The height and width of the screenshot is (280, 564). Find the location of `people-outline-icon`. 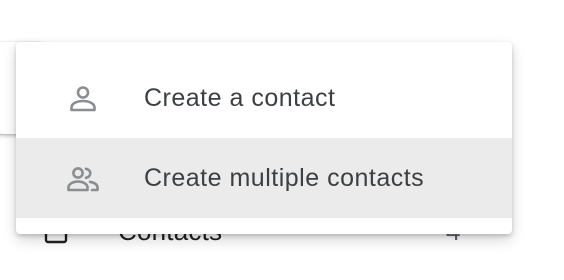

people-outline-icon is located at coordinates (83, 179).